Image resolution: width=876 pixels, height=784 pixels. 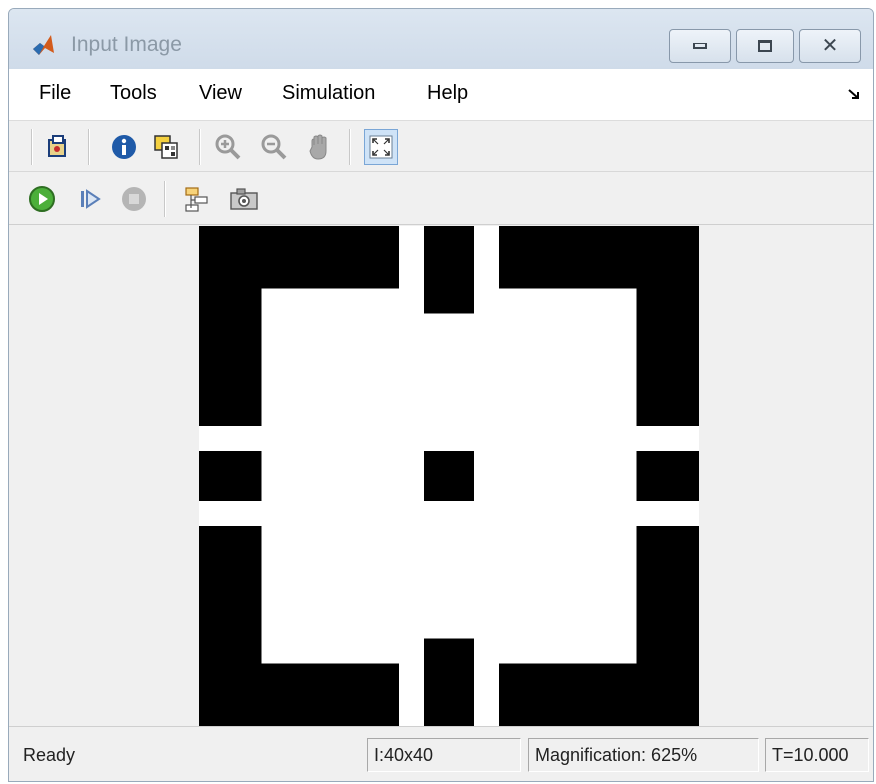 I want to click on print-properties-icon, so click(x=58, y=147).